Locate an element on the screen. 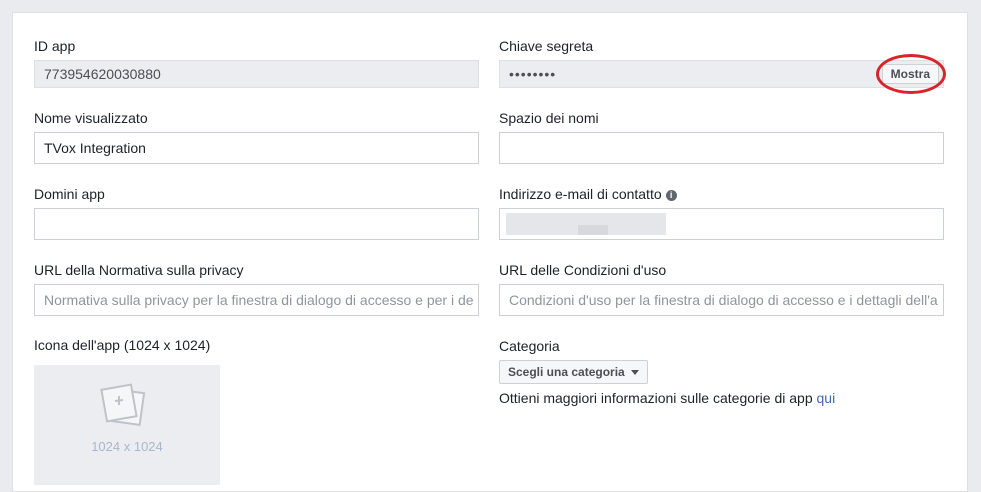 The width and height of the screenshot is (981, 492). app-icon-label: Icona dell'app (1024 x 1024) is located at coordinates (122, 345).